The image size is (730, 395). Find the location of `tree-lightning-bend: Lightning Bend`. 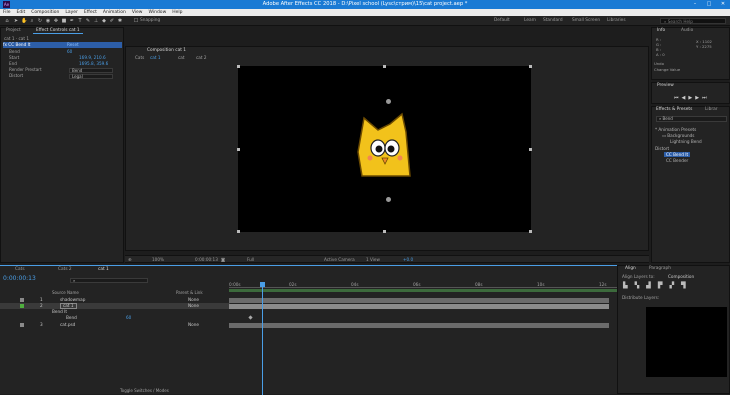

tree-lightning-bend: Lightning Bend is located at coordinates (686, 141).